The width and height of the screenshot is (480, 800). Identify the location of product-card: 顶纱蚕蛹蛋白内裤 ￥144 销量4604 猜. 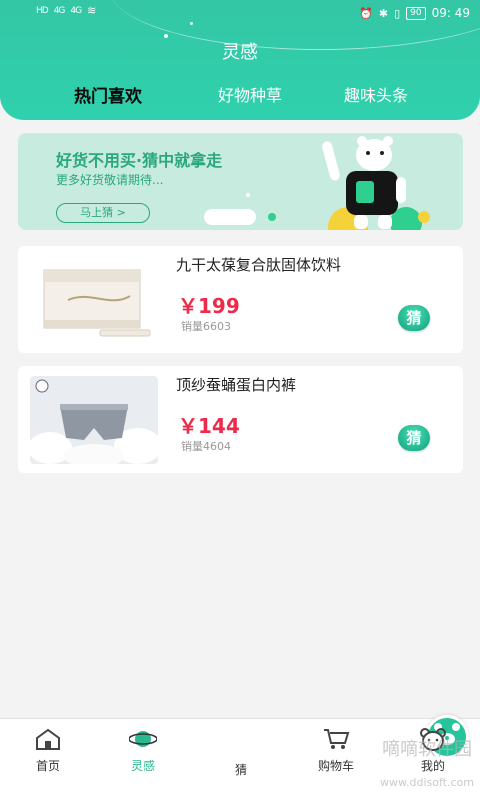
(240, 419).